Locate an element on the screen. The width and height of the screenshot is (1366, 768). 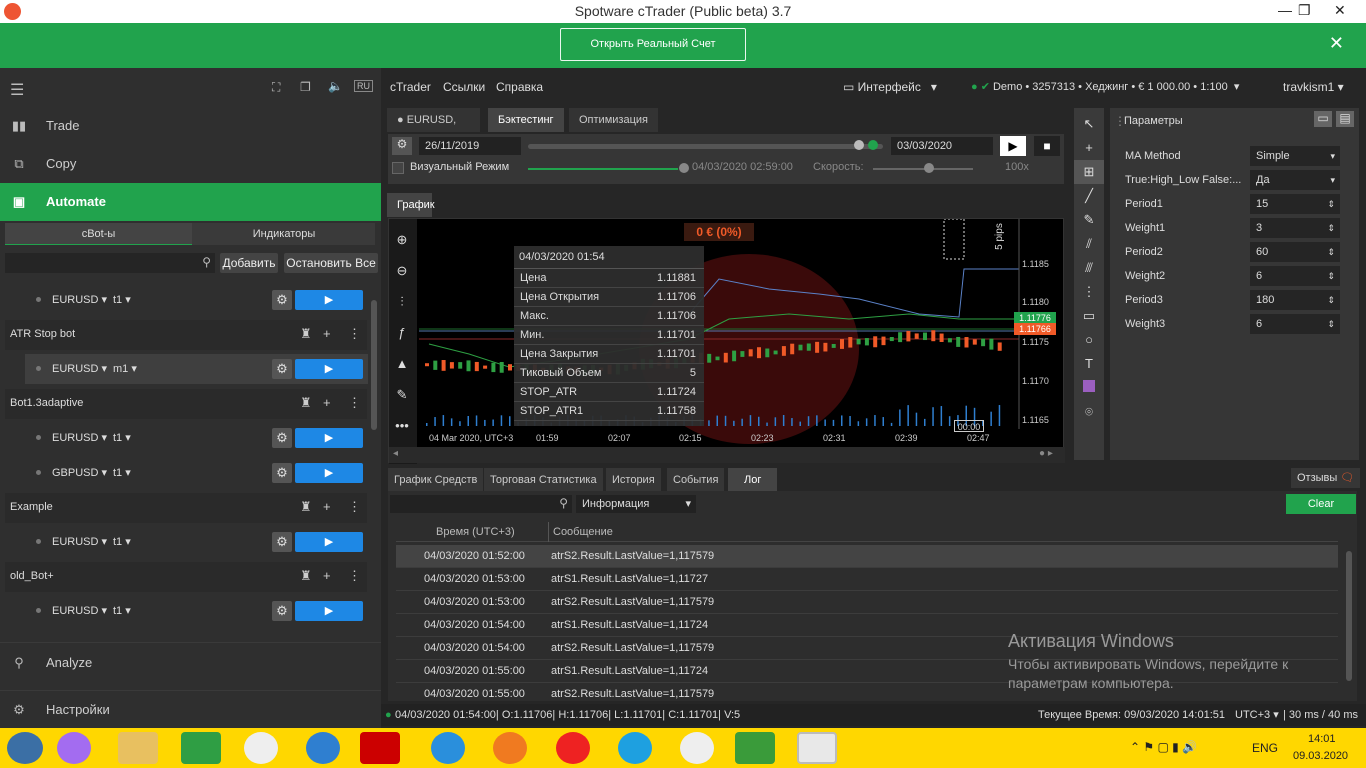
param-value-input: Да ▾ is located at coordinates (1295, 180).